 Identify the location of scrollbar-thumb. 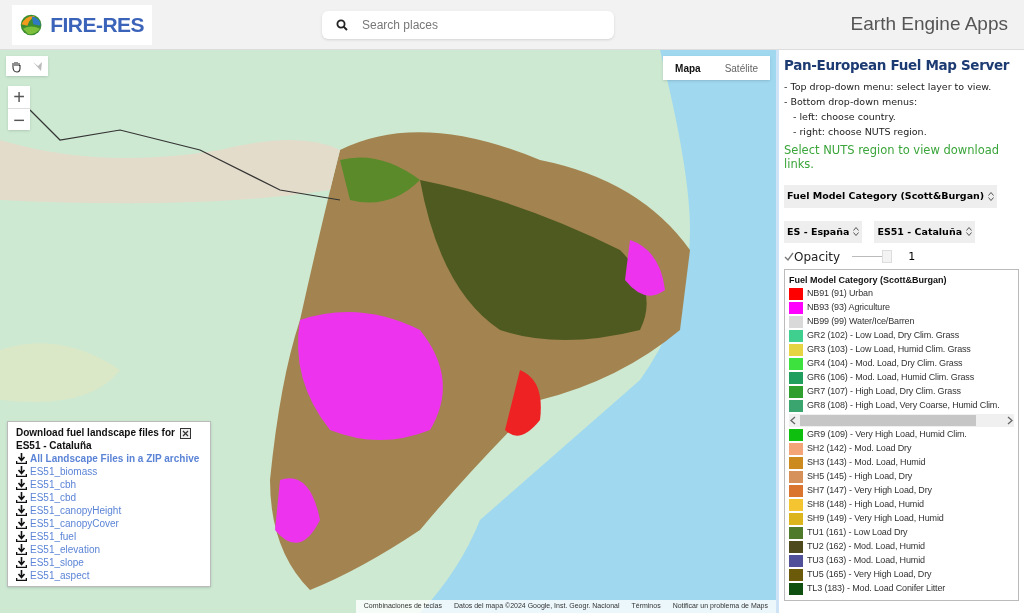
(888, 420).